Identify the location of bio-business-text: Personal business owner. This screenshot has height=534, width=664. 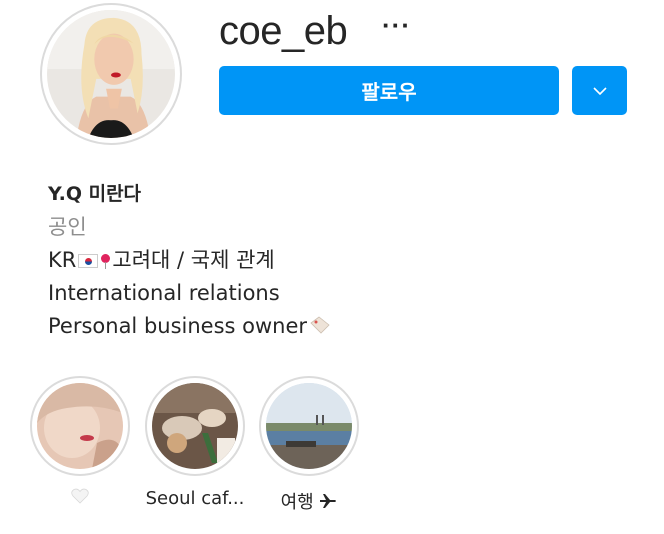
(178, 326).